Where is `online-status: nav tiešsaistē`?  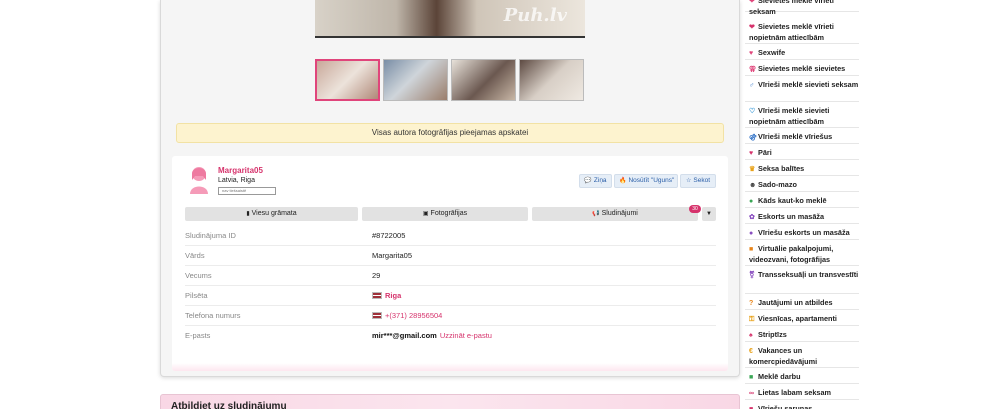
online-status: nav tiešsaistē is located at coordinates (247, 191).